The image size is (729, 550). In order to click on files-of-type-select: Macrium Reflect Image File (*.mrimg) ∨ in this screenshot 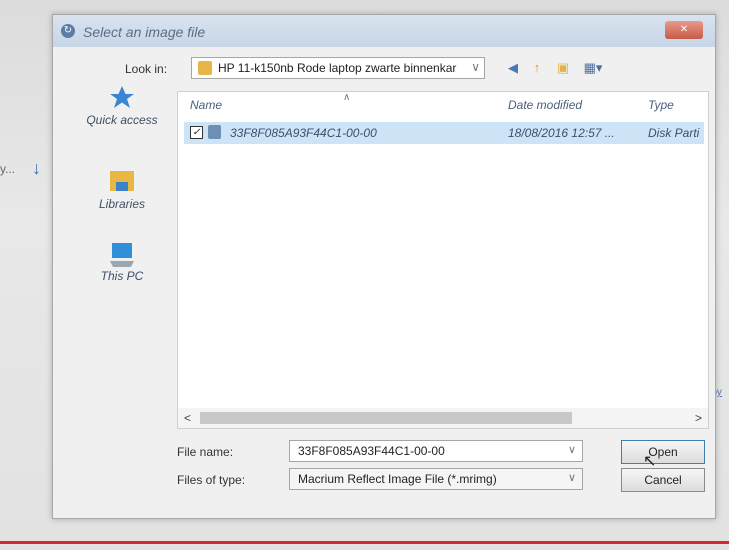, I will do `click(436, 479)`.